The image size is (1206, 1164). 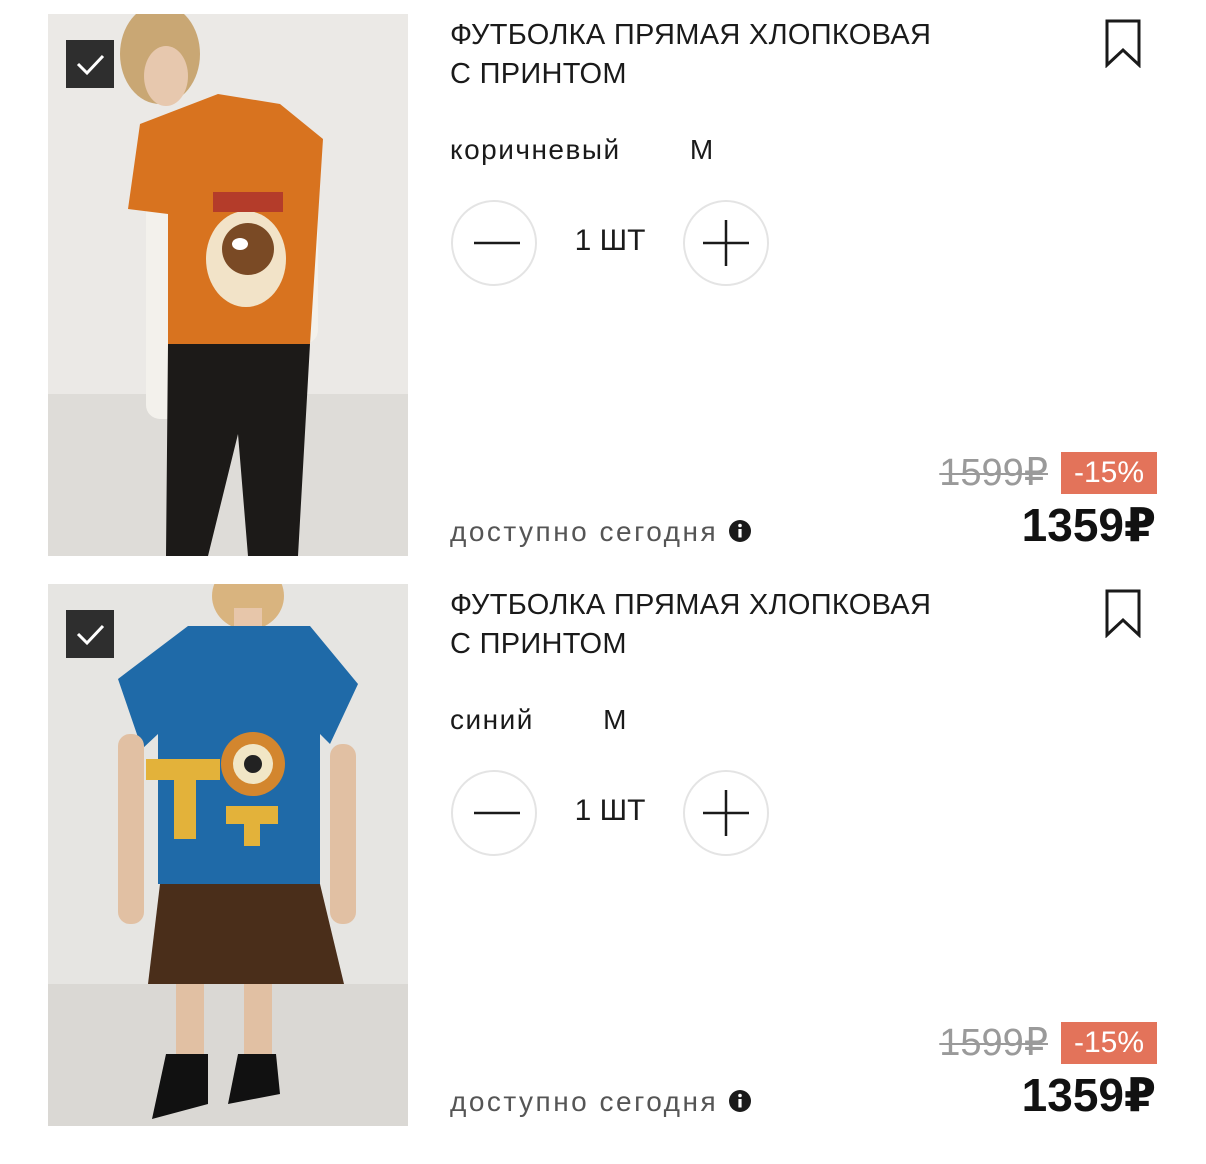 I want to click on product-attributes: коричневый M, so click(x=582, y=150).